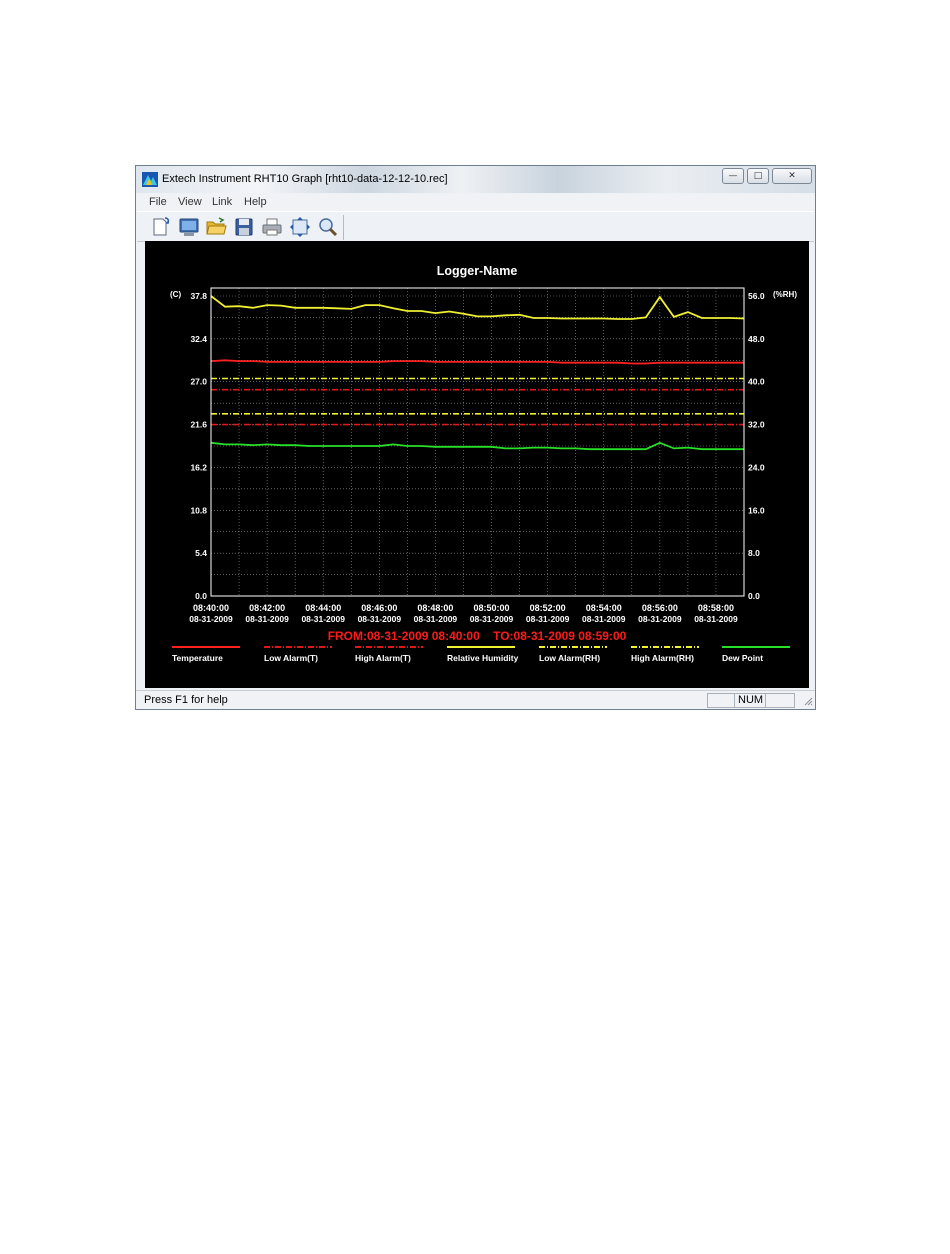  I want to click on x-tick-time: 08:54:00, so click(604, 608).